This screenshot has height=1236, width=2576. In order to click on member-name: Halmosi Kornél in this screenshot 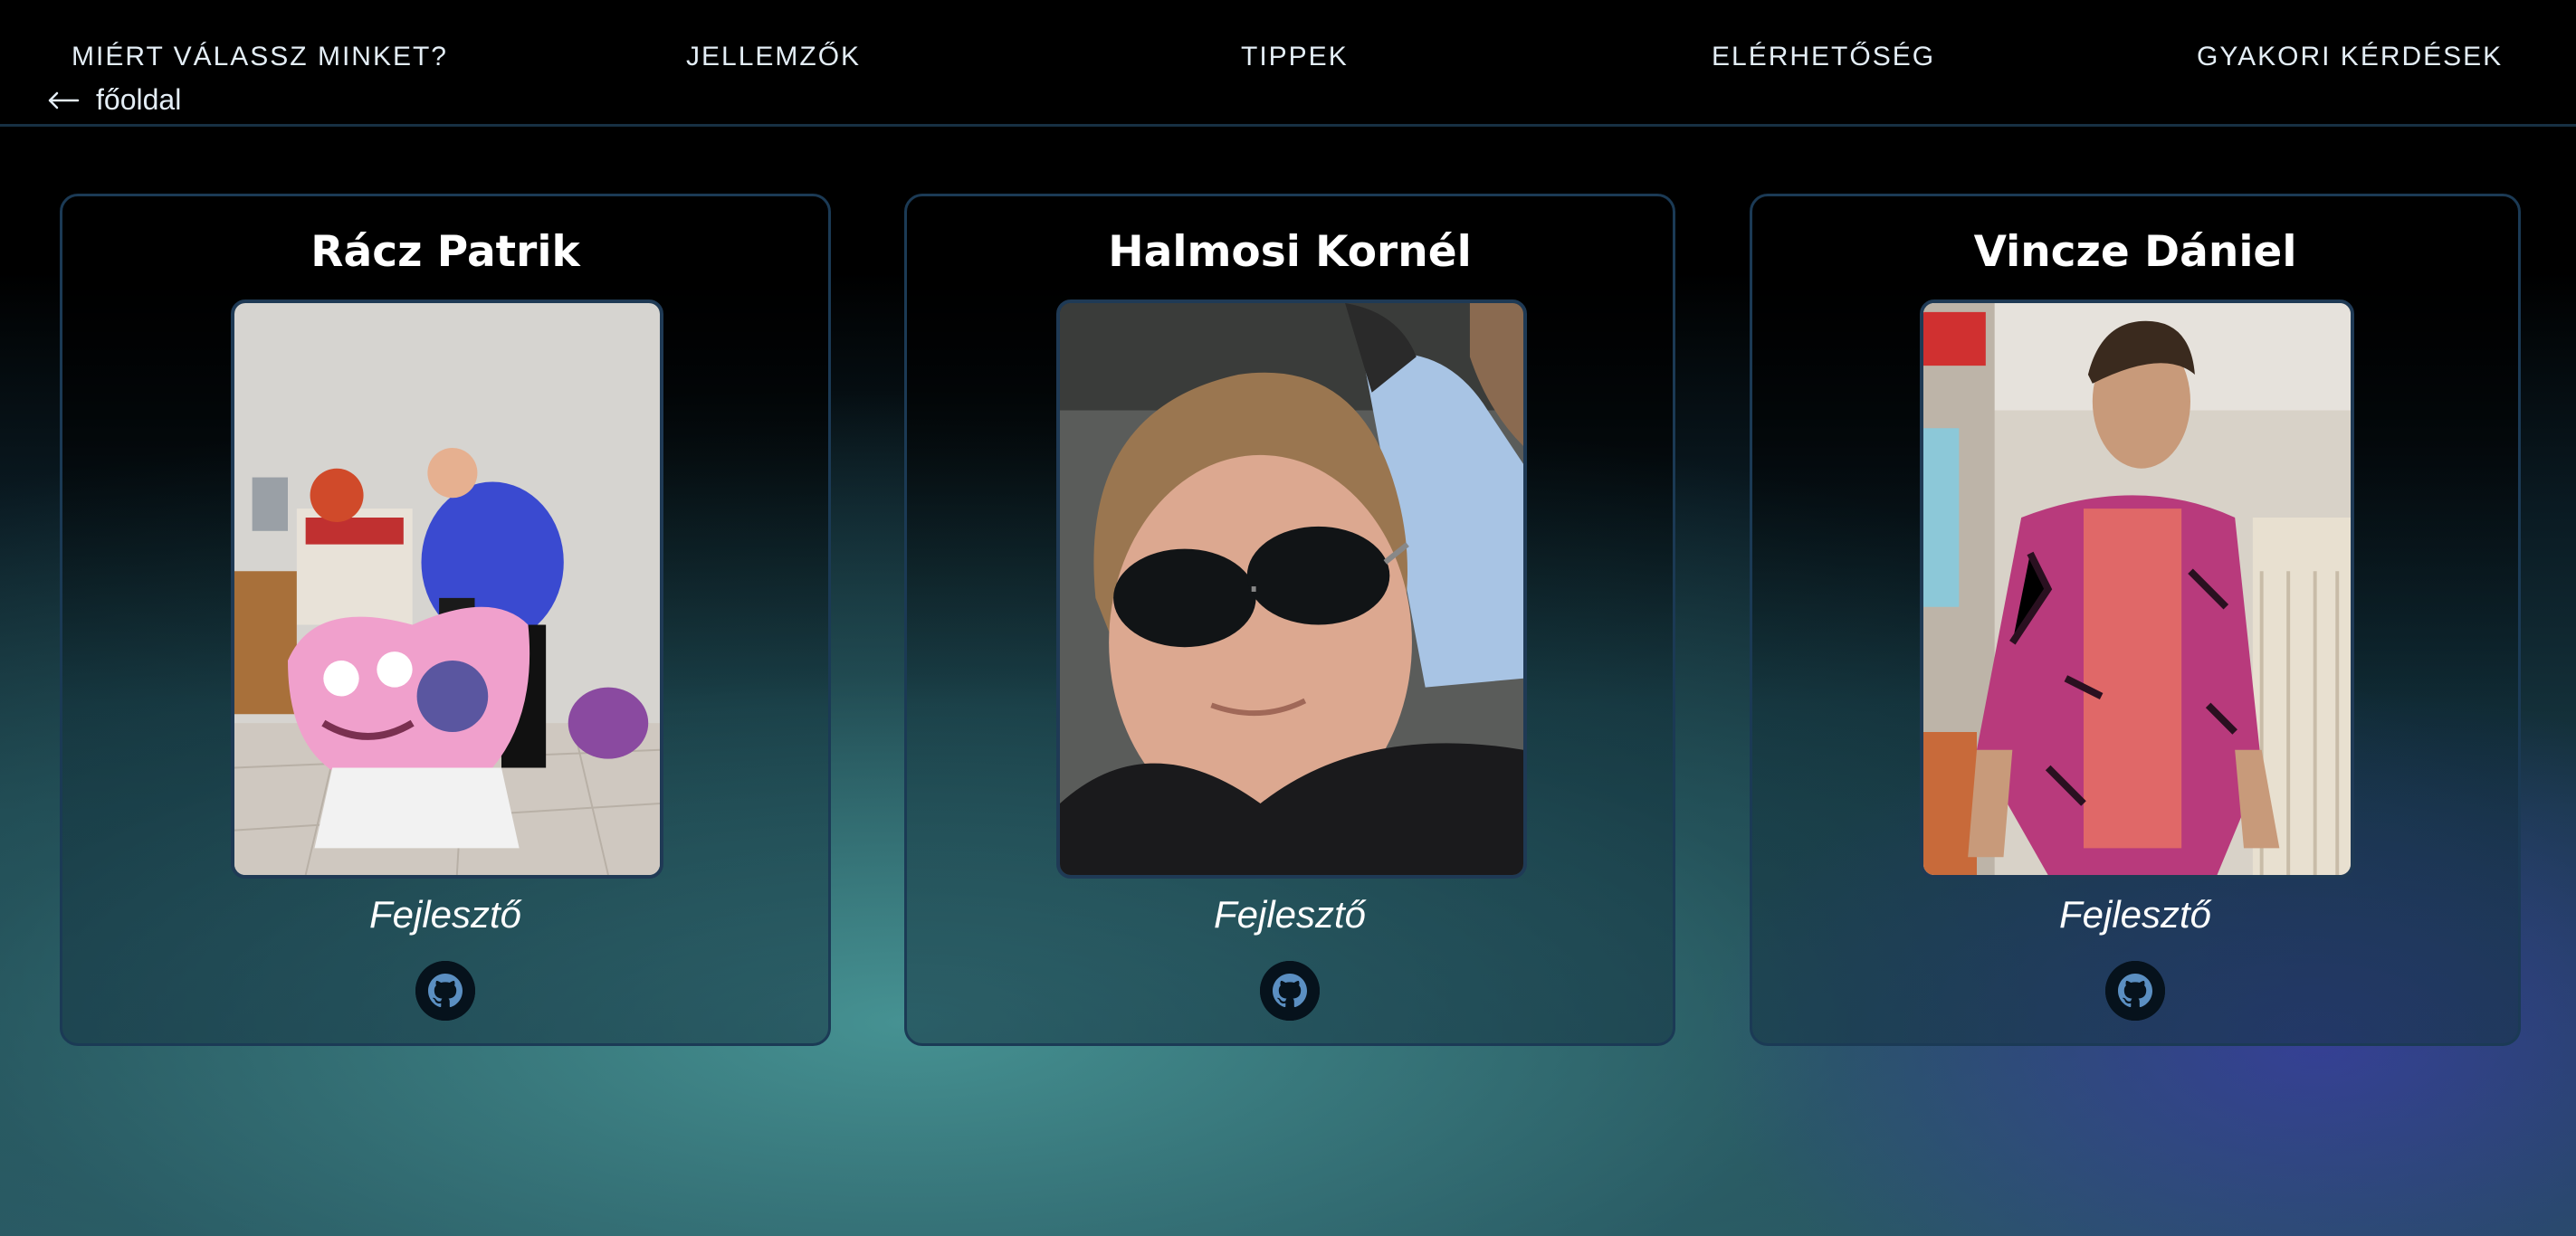, I will do `click(1290, 252)`.